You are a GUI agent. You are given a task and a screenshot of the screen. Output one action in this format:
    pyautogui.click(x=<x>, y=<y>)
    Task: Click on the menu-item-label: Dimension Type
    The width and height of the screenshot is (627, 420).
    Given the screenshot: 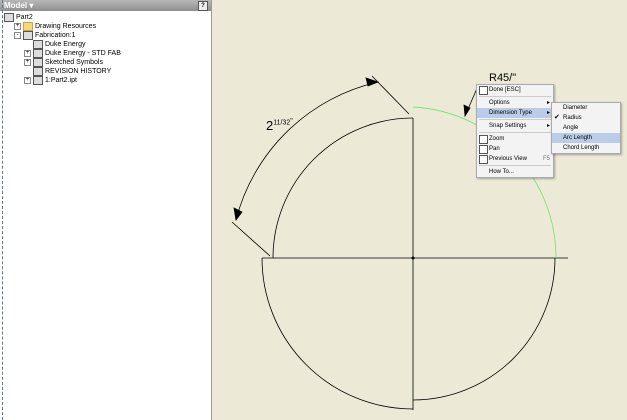 What is the action you would take?
    pyautogui.click(x=510, y=113)
    